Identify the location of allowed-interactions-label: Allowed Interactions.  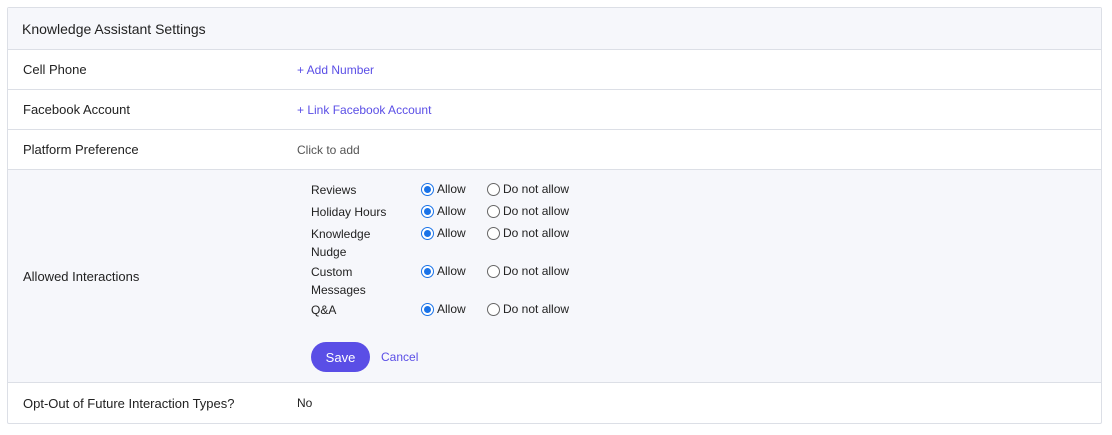
(81, 276).